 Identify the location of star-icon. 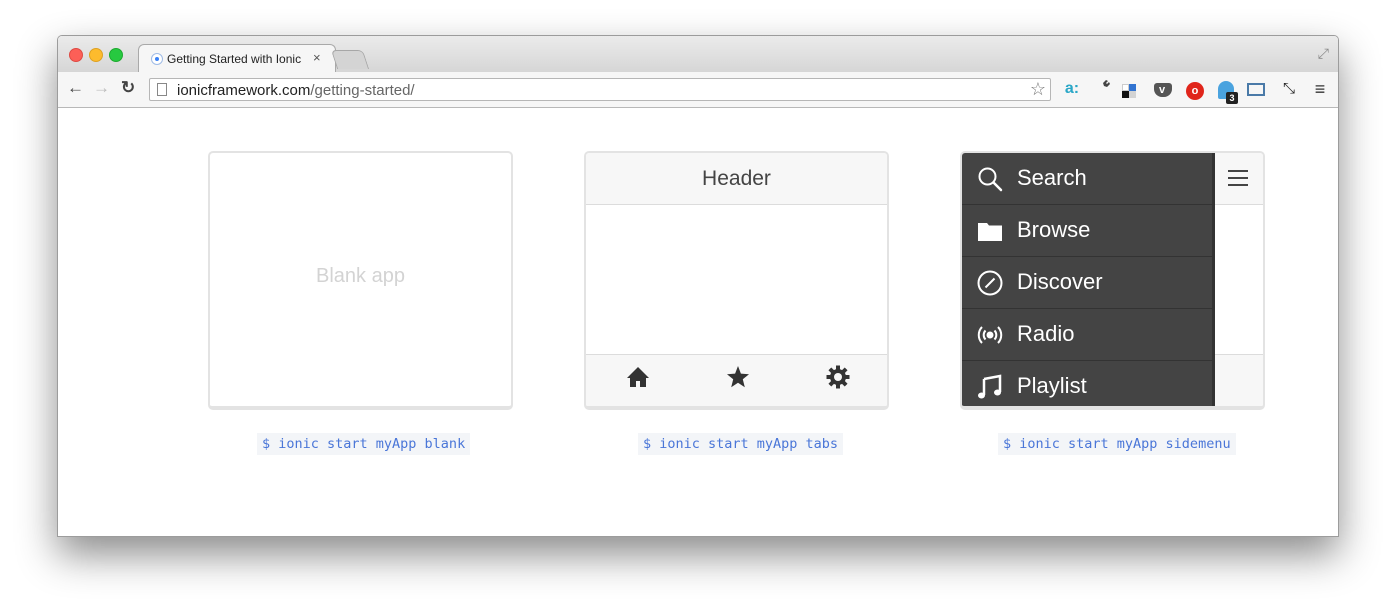
(738, 379).